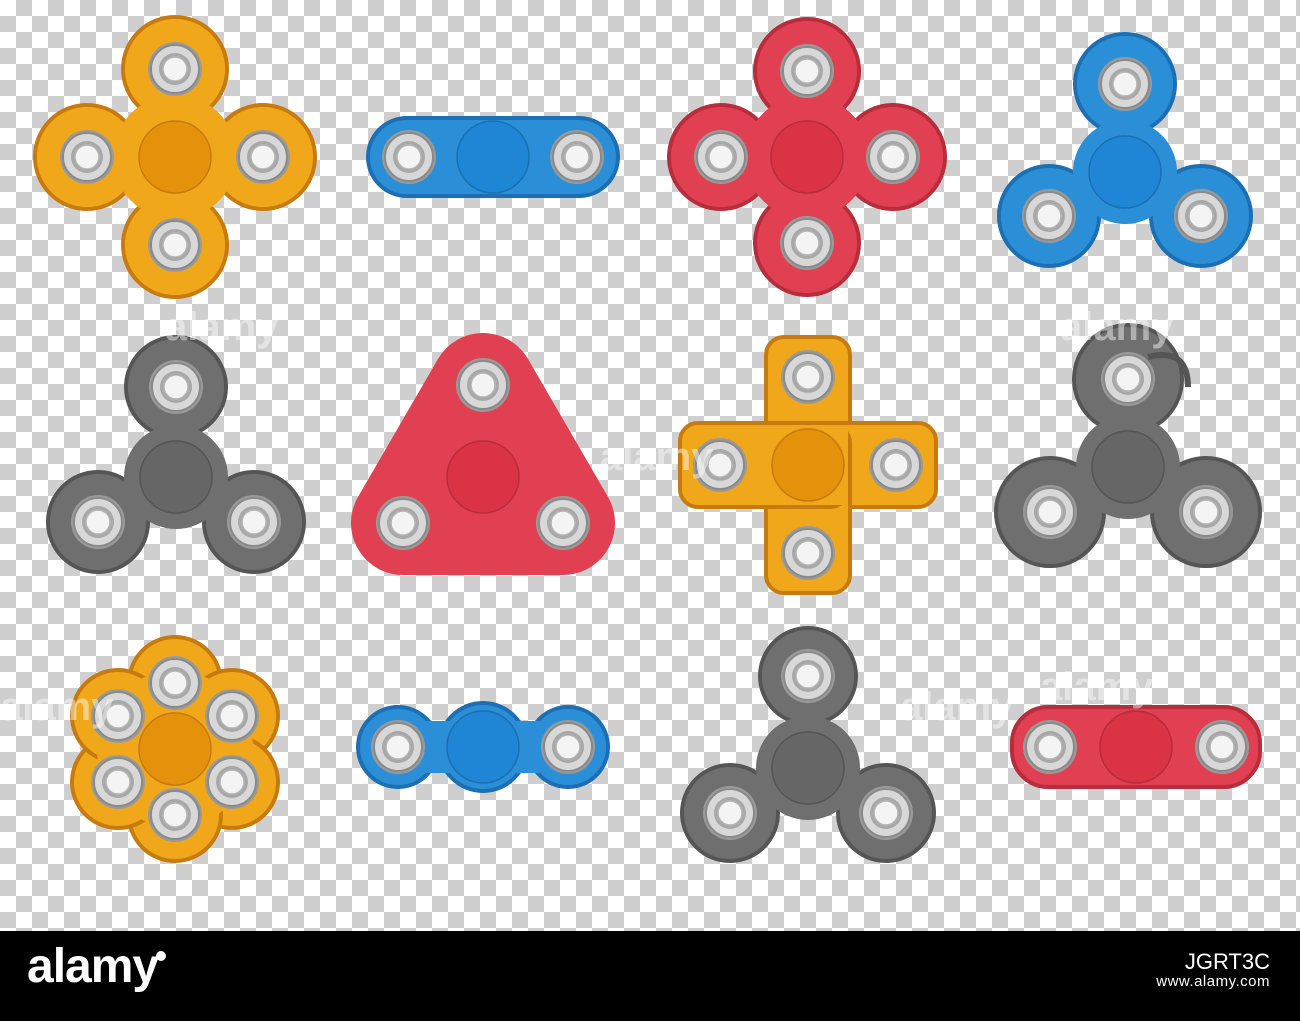 The width and height of the screenshot is (1300, 1021). Describe the element at coordinates (93, 966) in the screenshot. I see `brand-logo-text: alamy` at that location.